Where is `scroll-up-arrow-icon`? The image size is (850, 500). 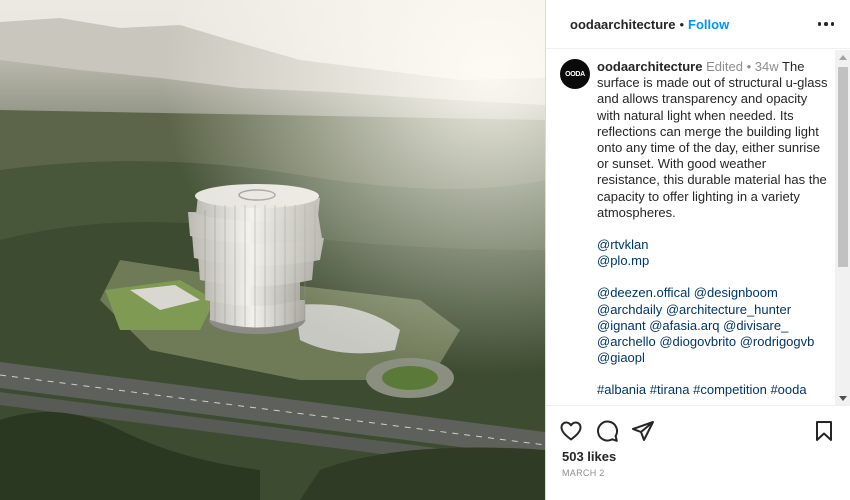 scroll-up-arrow-icon is located at coordinates (843, 57).